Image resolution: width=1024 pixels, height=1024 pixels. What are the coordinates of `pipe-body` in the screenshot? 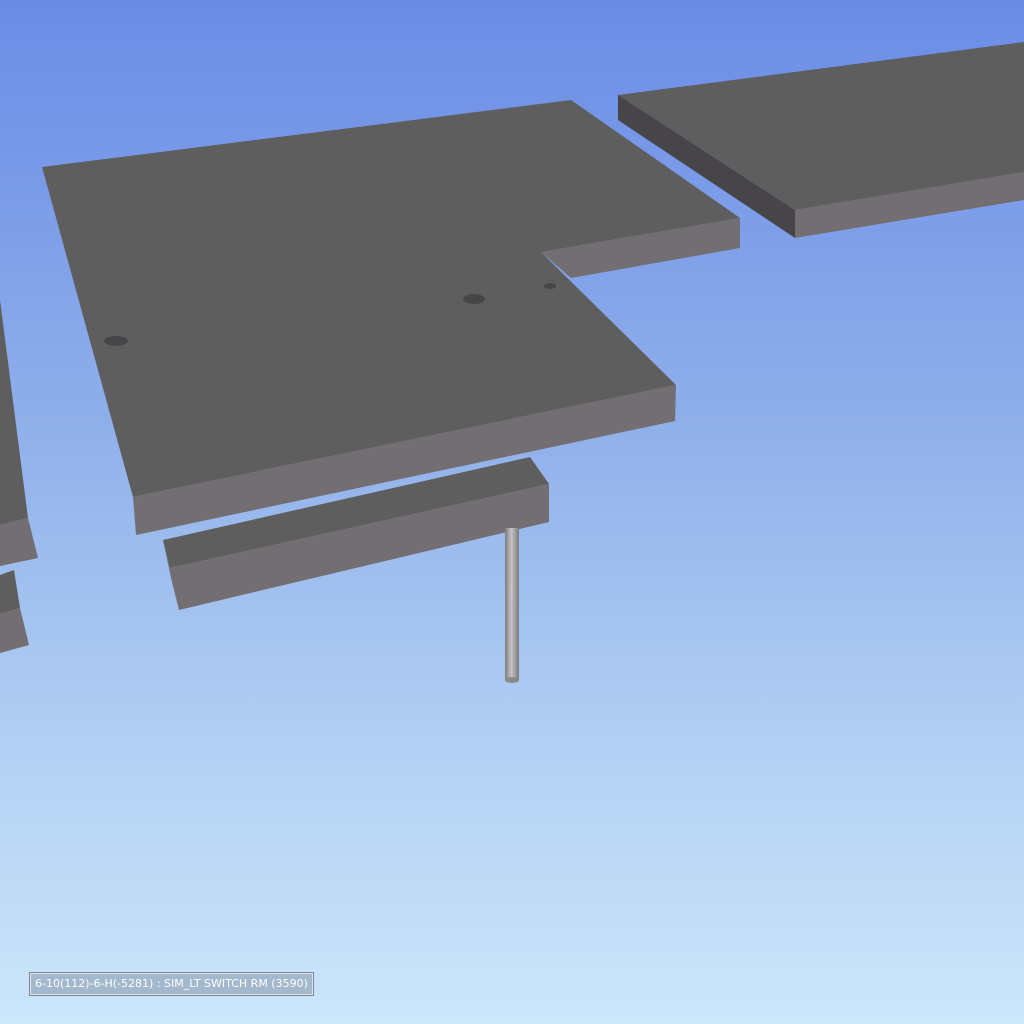 It's located at (512, 604).